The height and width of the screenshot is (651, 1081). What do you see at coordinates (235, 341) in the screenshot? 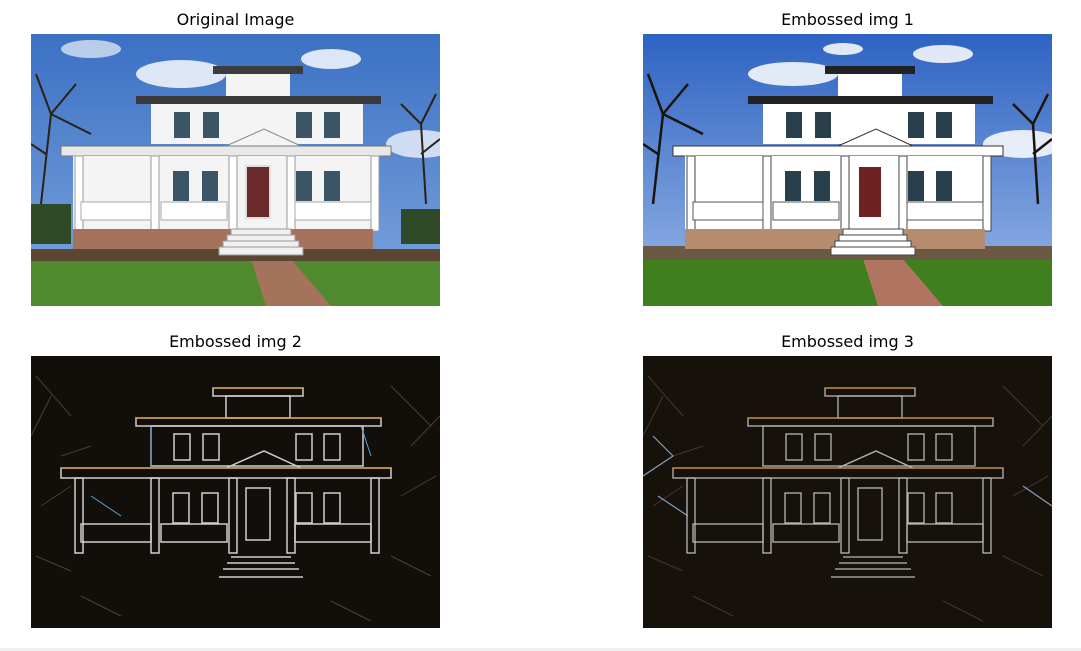
I see `panel-title: Embossed img 2` at bounding box center [235, 341].